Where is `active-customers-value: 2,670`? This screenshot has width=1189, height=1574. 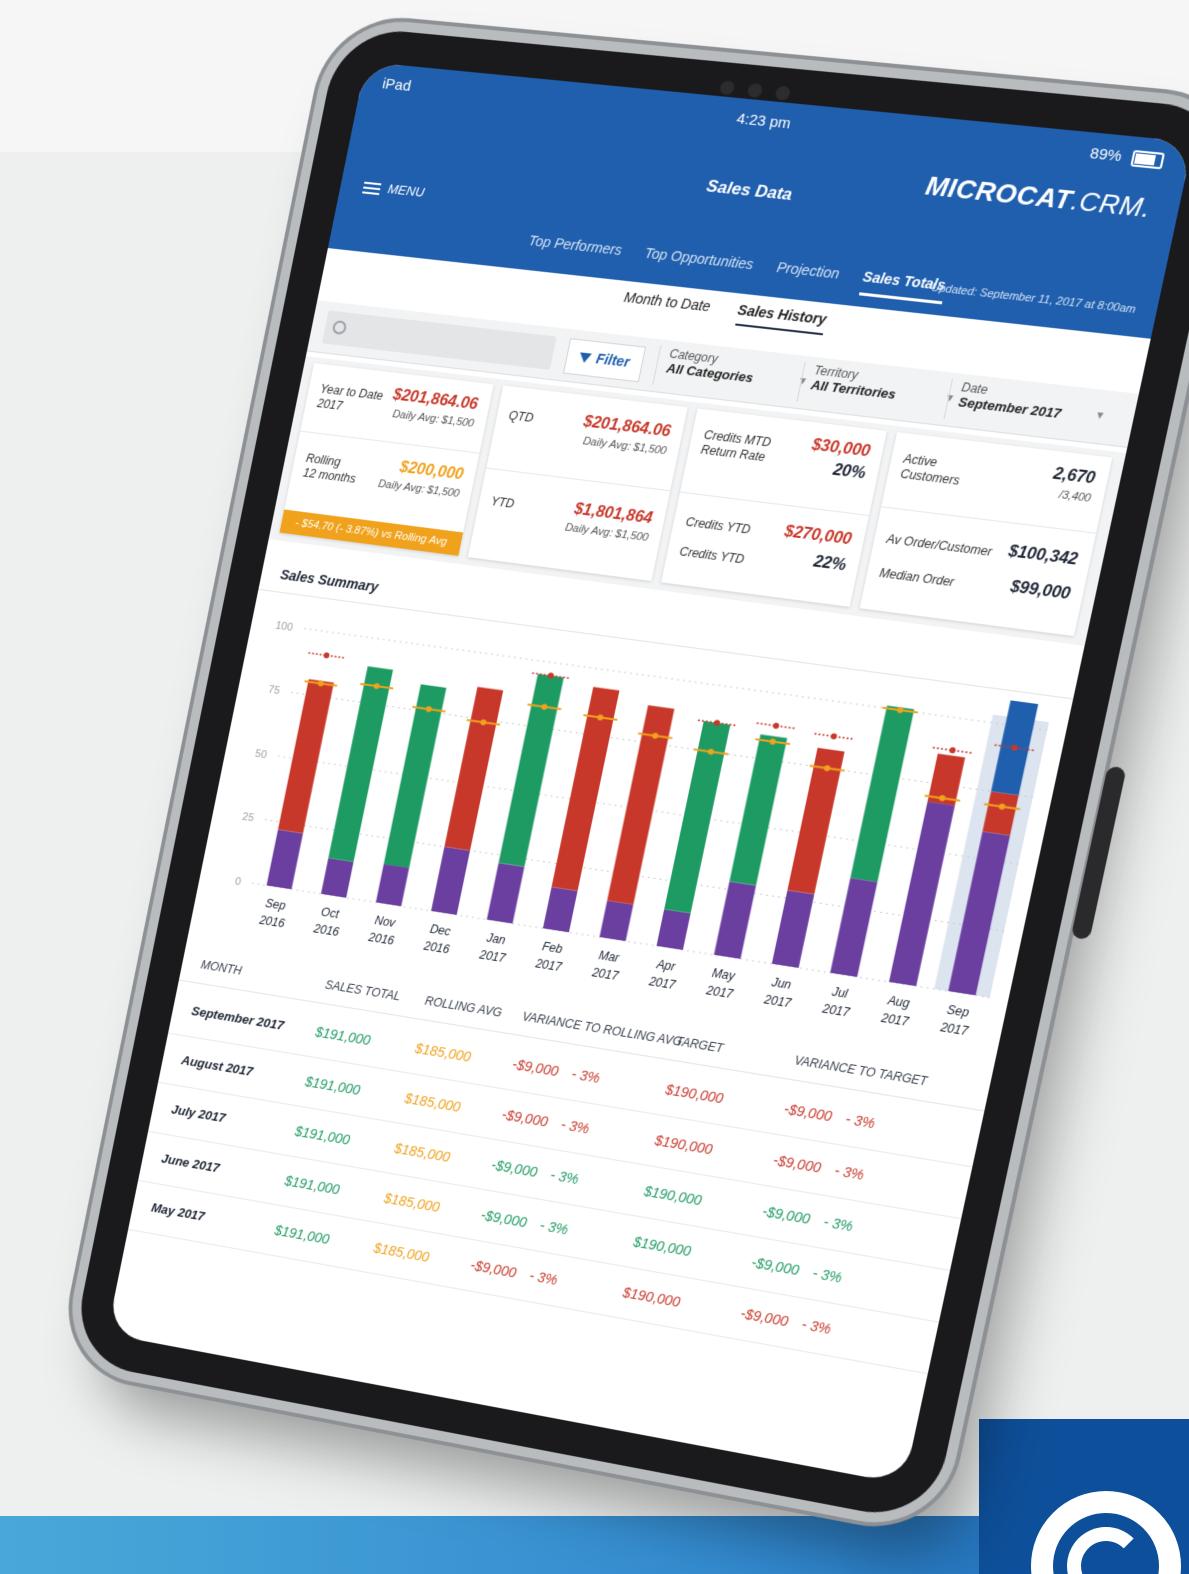 active-customers-value: 2,670 is located at coordinates (1074, 476).